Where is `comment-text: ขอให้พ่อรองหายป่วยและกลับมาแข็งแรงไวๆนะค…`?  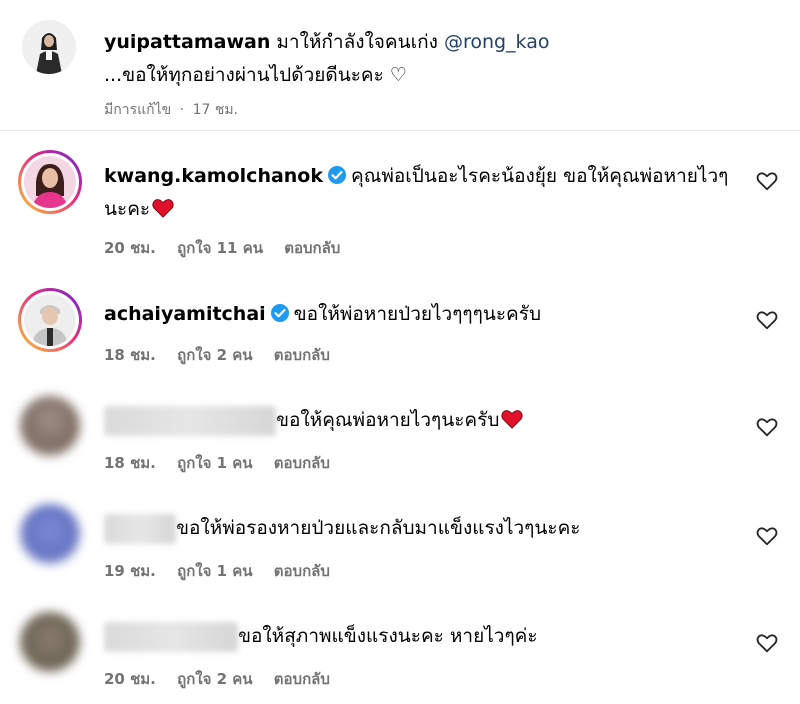
comment-text: ขอให้พ่อรองหายป่วยและกลับมาแข็งแรงไวๆนะค… is located at coordinates (424, 528).